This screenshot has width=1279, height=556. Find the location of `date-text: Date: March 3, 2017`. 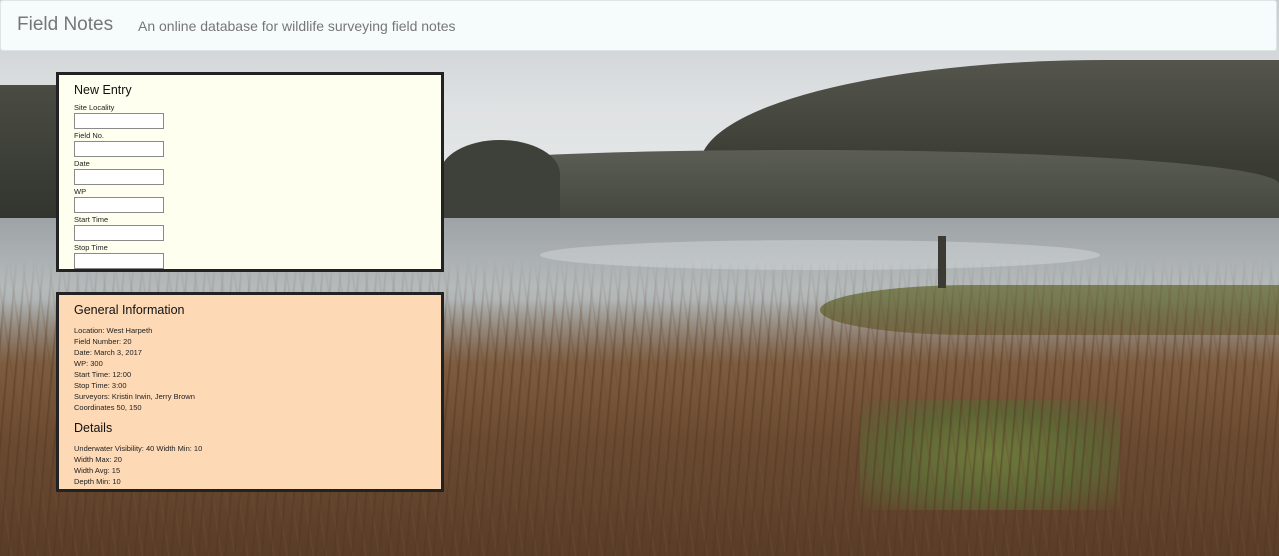

date-text: Date: March 3, 2017 is located at coordinates (108, 352).